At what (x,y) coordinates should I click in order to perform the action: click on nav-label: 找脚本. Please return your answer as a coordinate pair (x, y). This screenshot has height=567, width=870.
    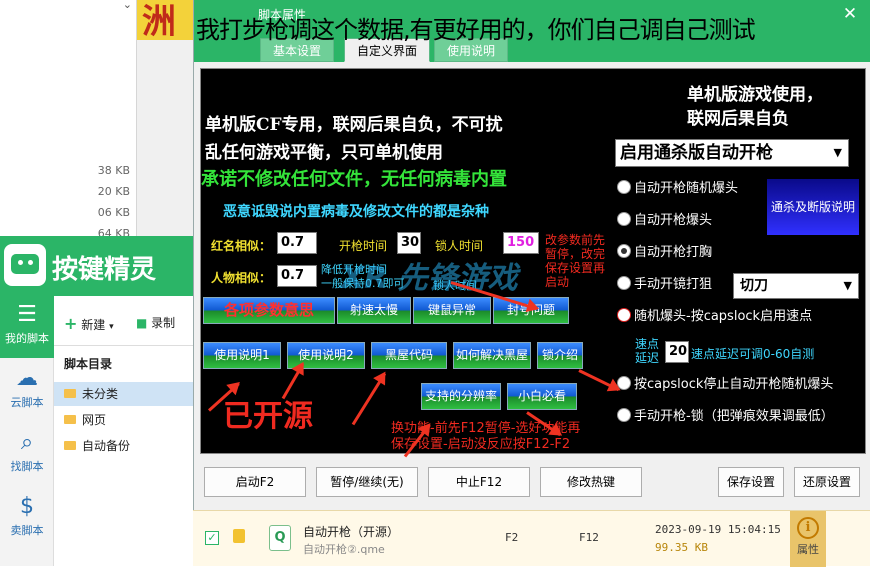
    Looking at the image, I should click on (27, 466).